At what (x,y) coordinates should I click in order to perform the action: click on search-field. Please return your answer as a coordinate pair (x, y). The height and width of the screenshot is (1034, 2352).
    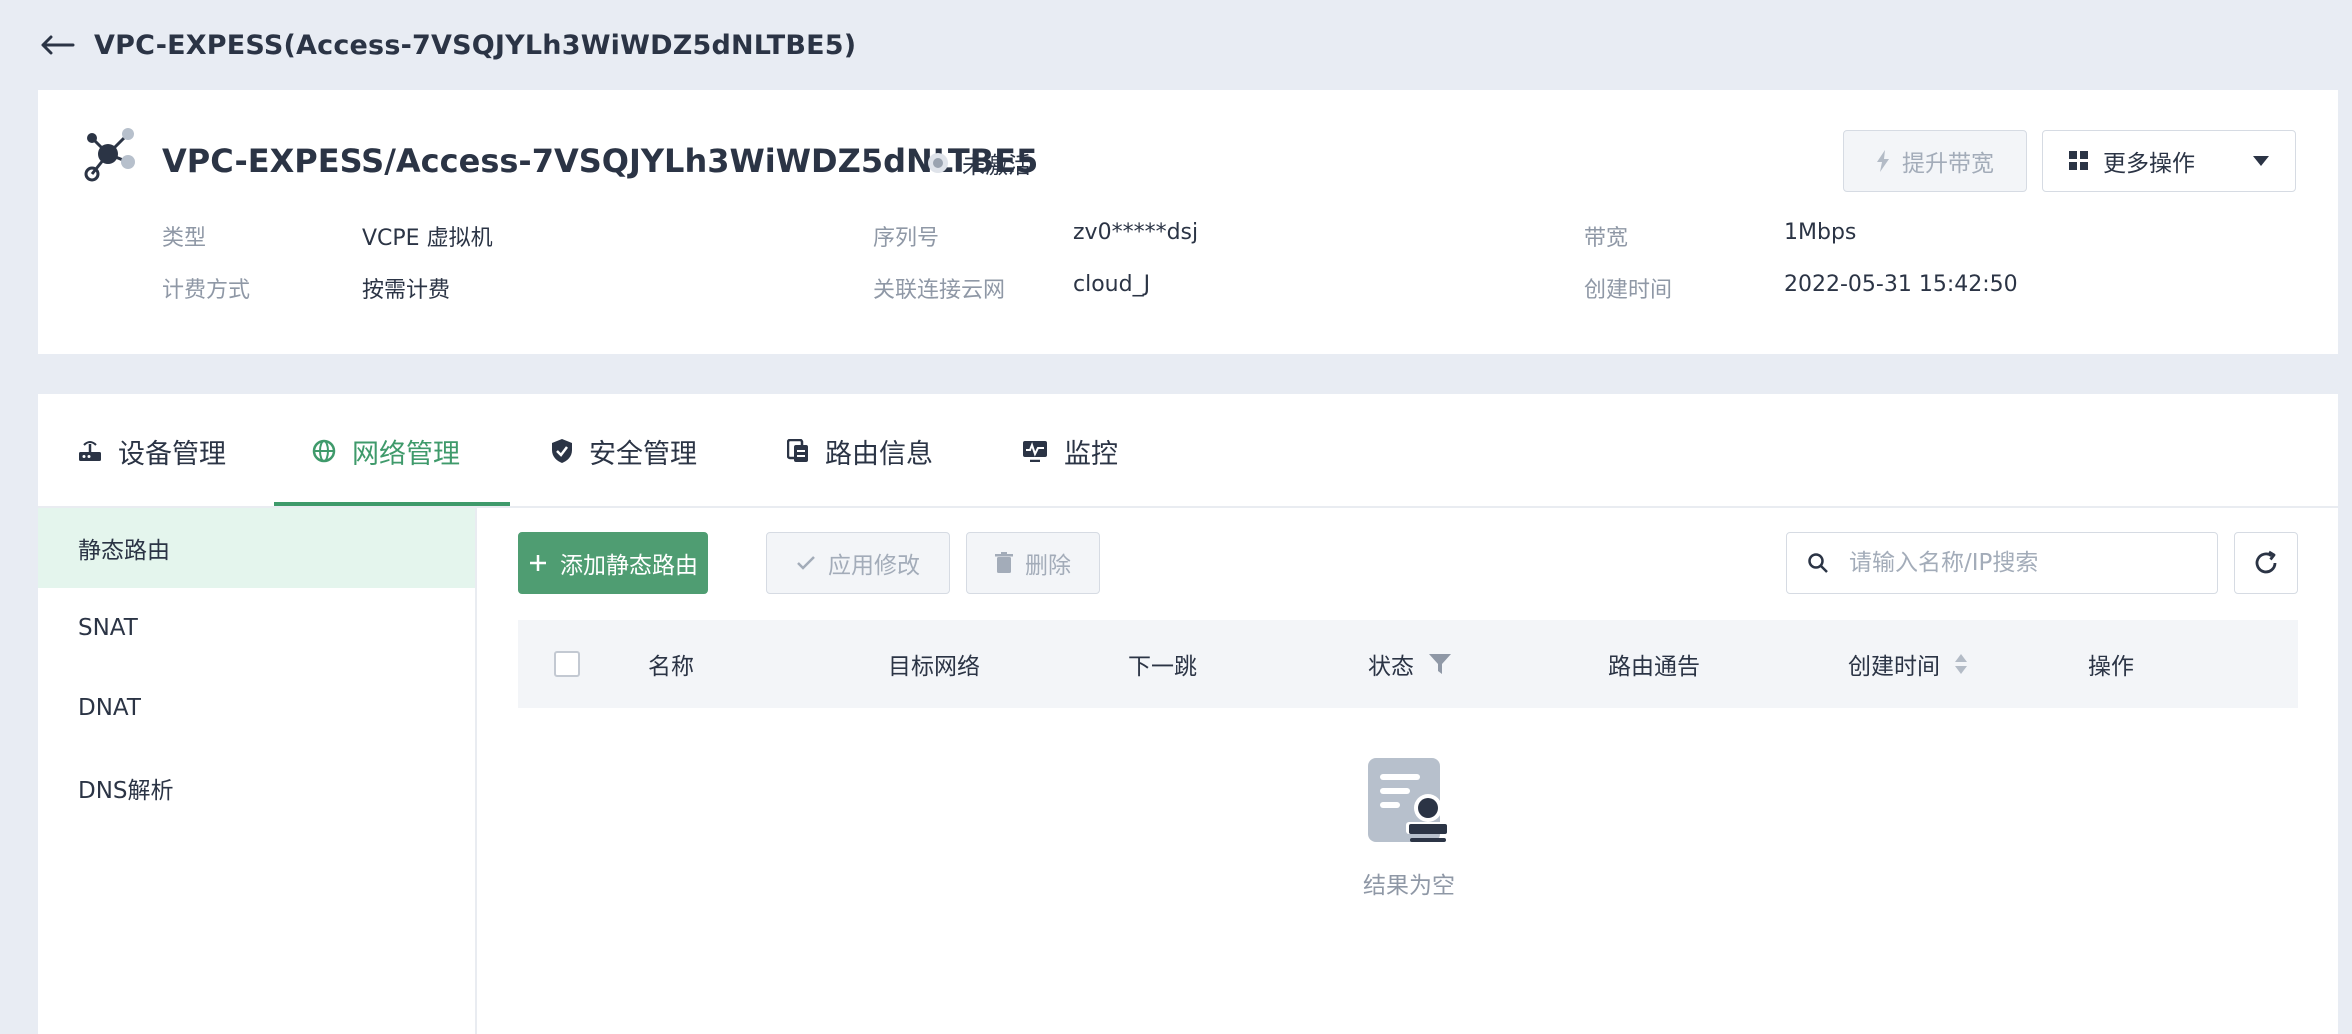
    Looking at the image, I should click on (2002, 563).